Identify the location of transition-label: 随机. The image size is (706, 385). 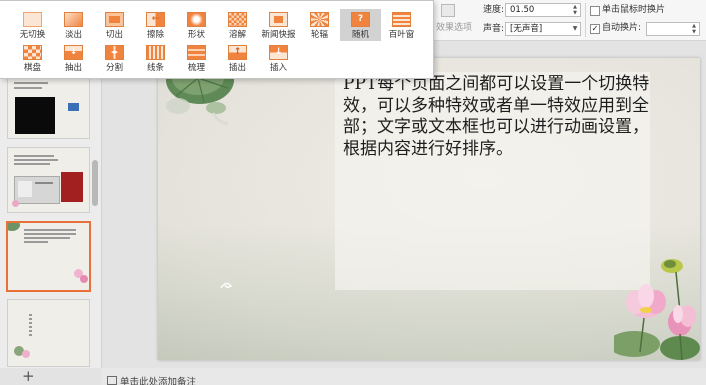
(360, 35).